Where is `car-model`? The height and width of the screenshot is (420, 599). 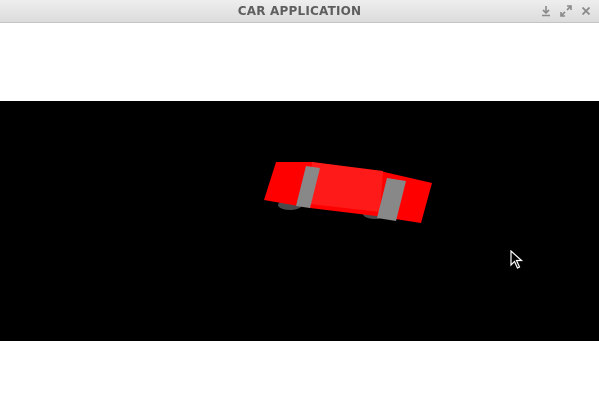 car-model is located at coordinates (348, 192).